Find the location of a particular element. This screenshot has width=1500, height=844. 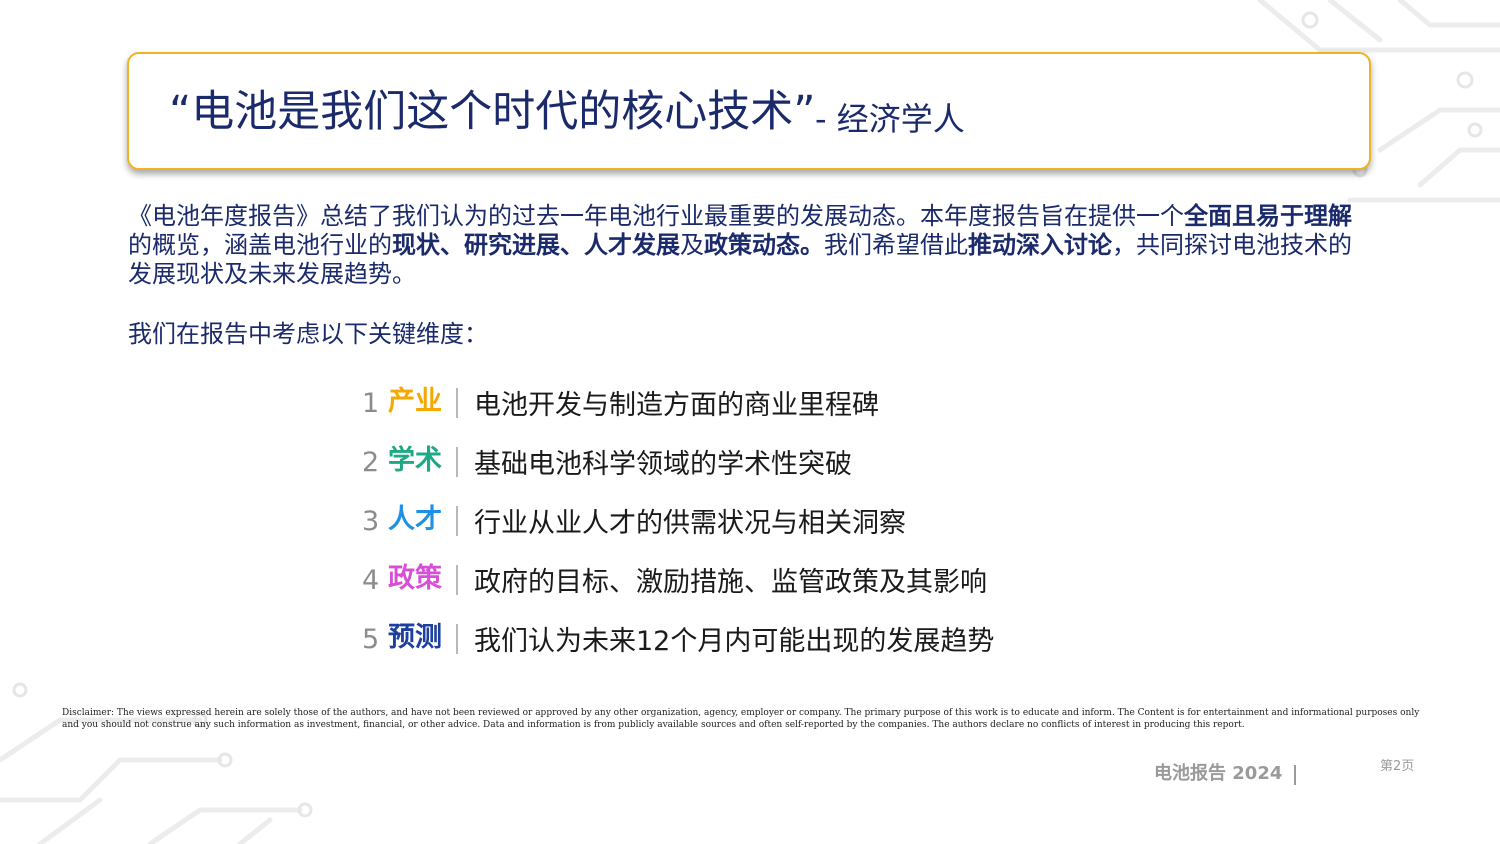

quote-text: “电池是我们这个时代的核心技术” is located at coordinates (492, 112).